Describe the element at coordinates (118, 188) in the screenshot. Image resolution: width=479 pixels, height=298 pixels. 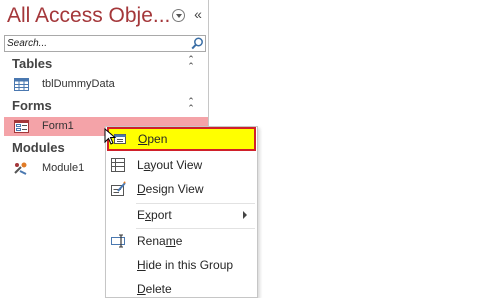
I see `design-view-icon` at that location.